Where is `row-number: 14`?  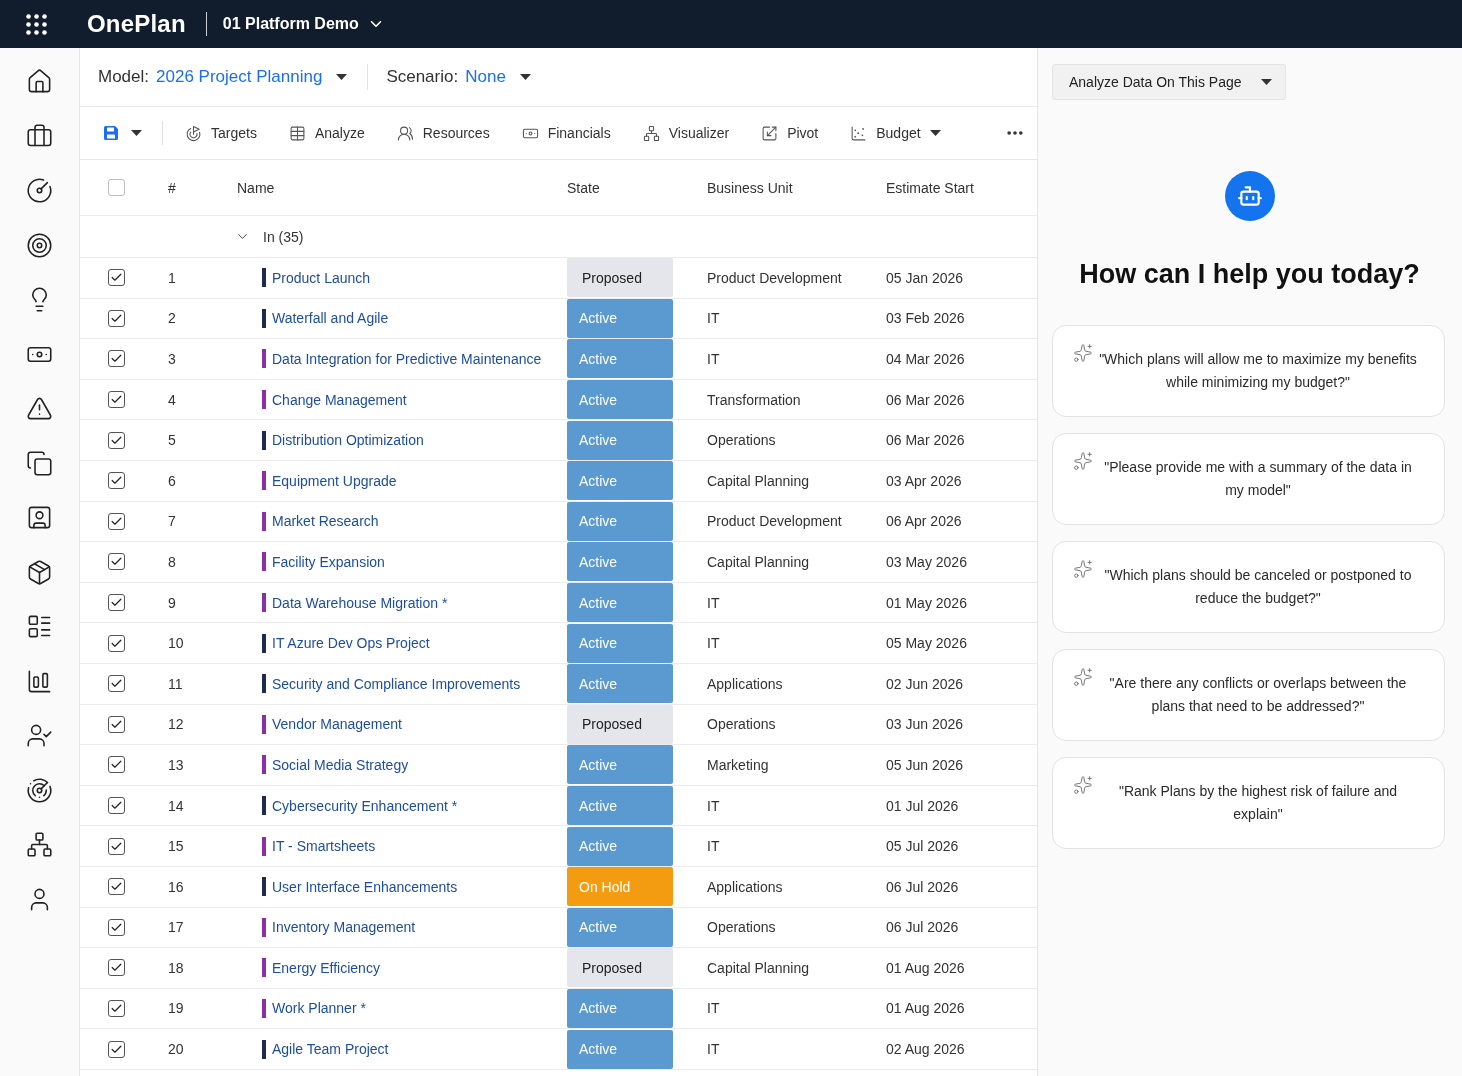 row-number: 14 is located at coordinates (176, 805).